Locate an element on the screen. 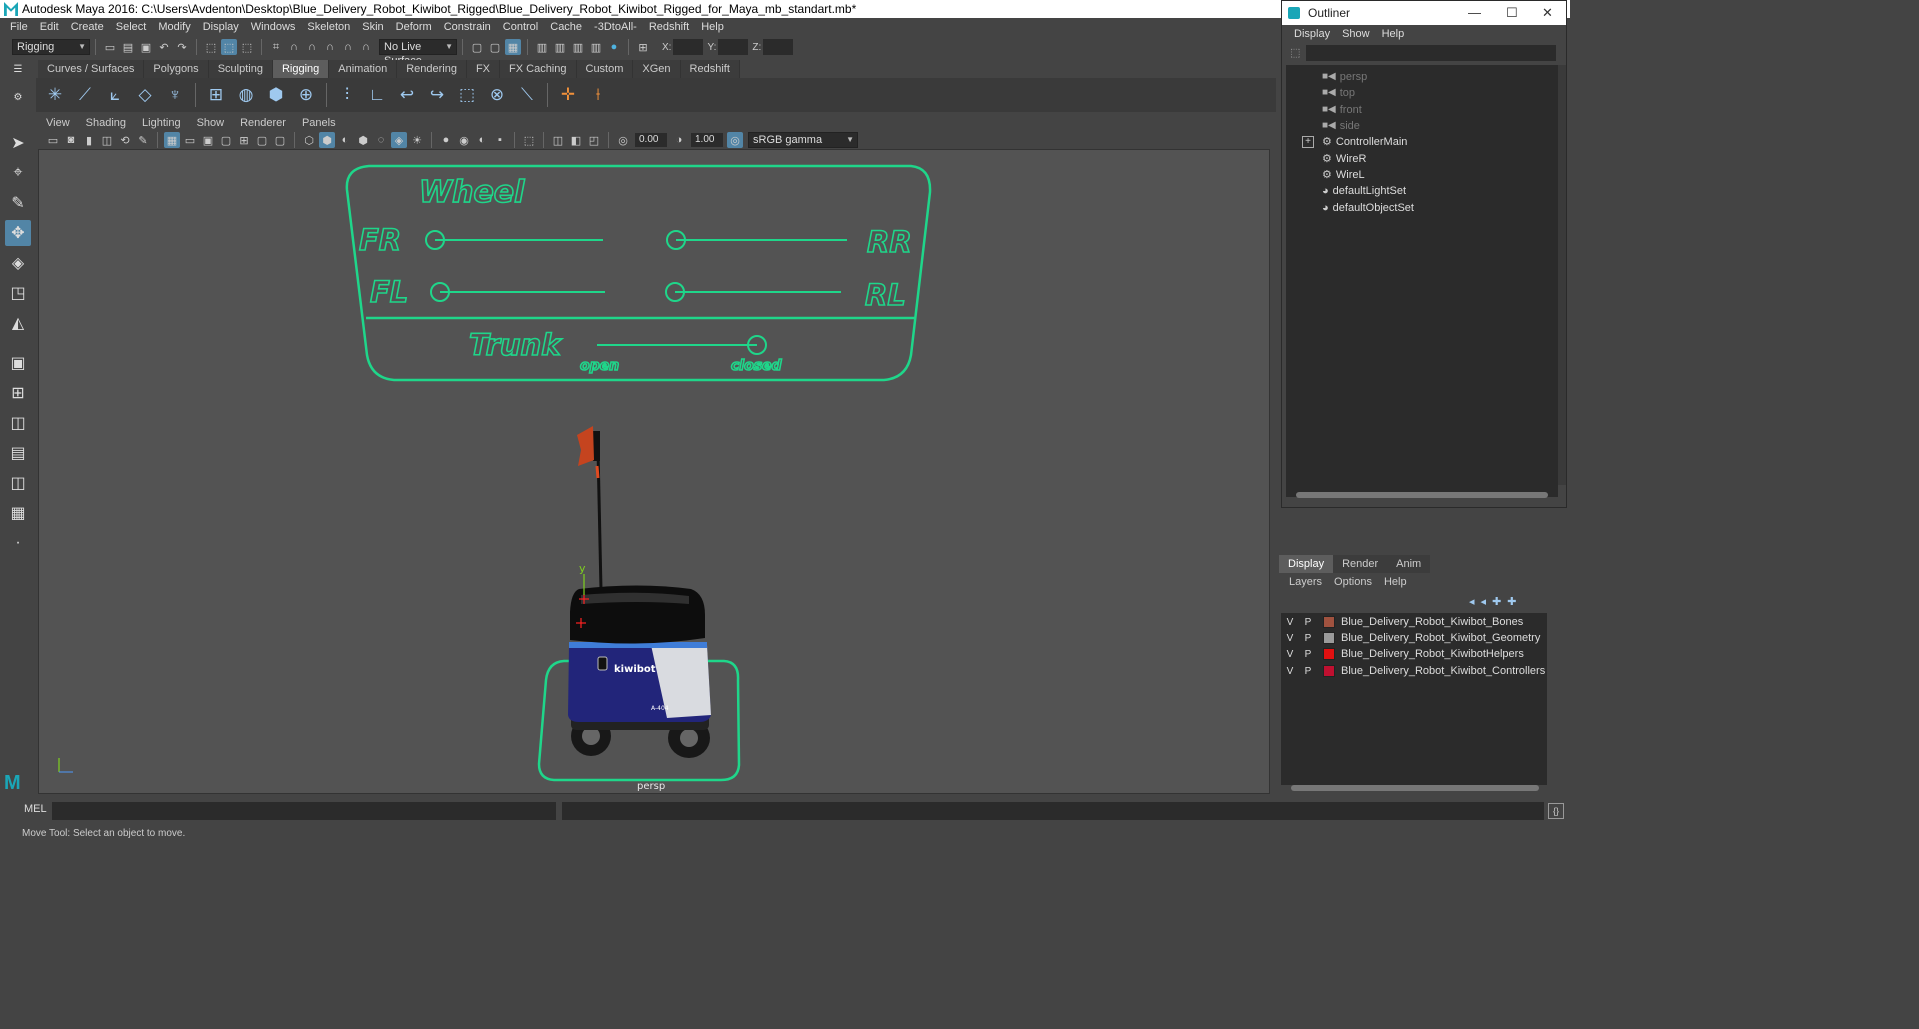  exposure-icon: ◎ is located at coordinates (623, 140).